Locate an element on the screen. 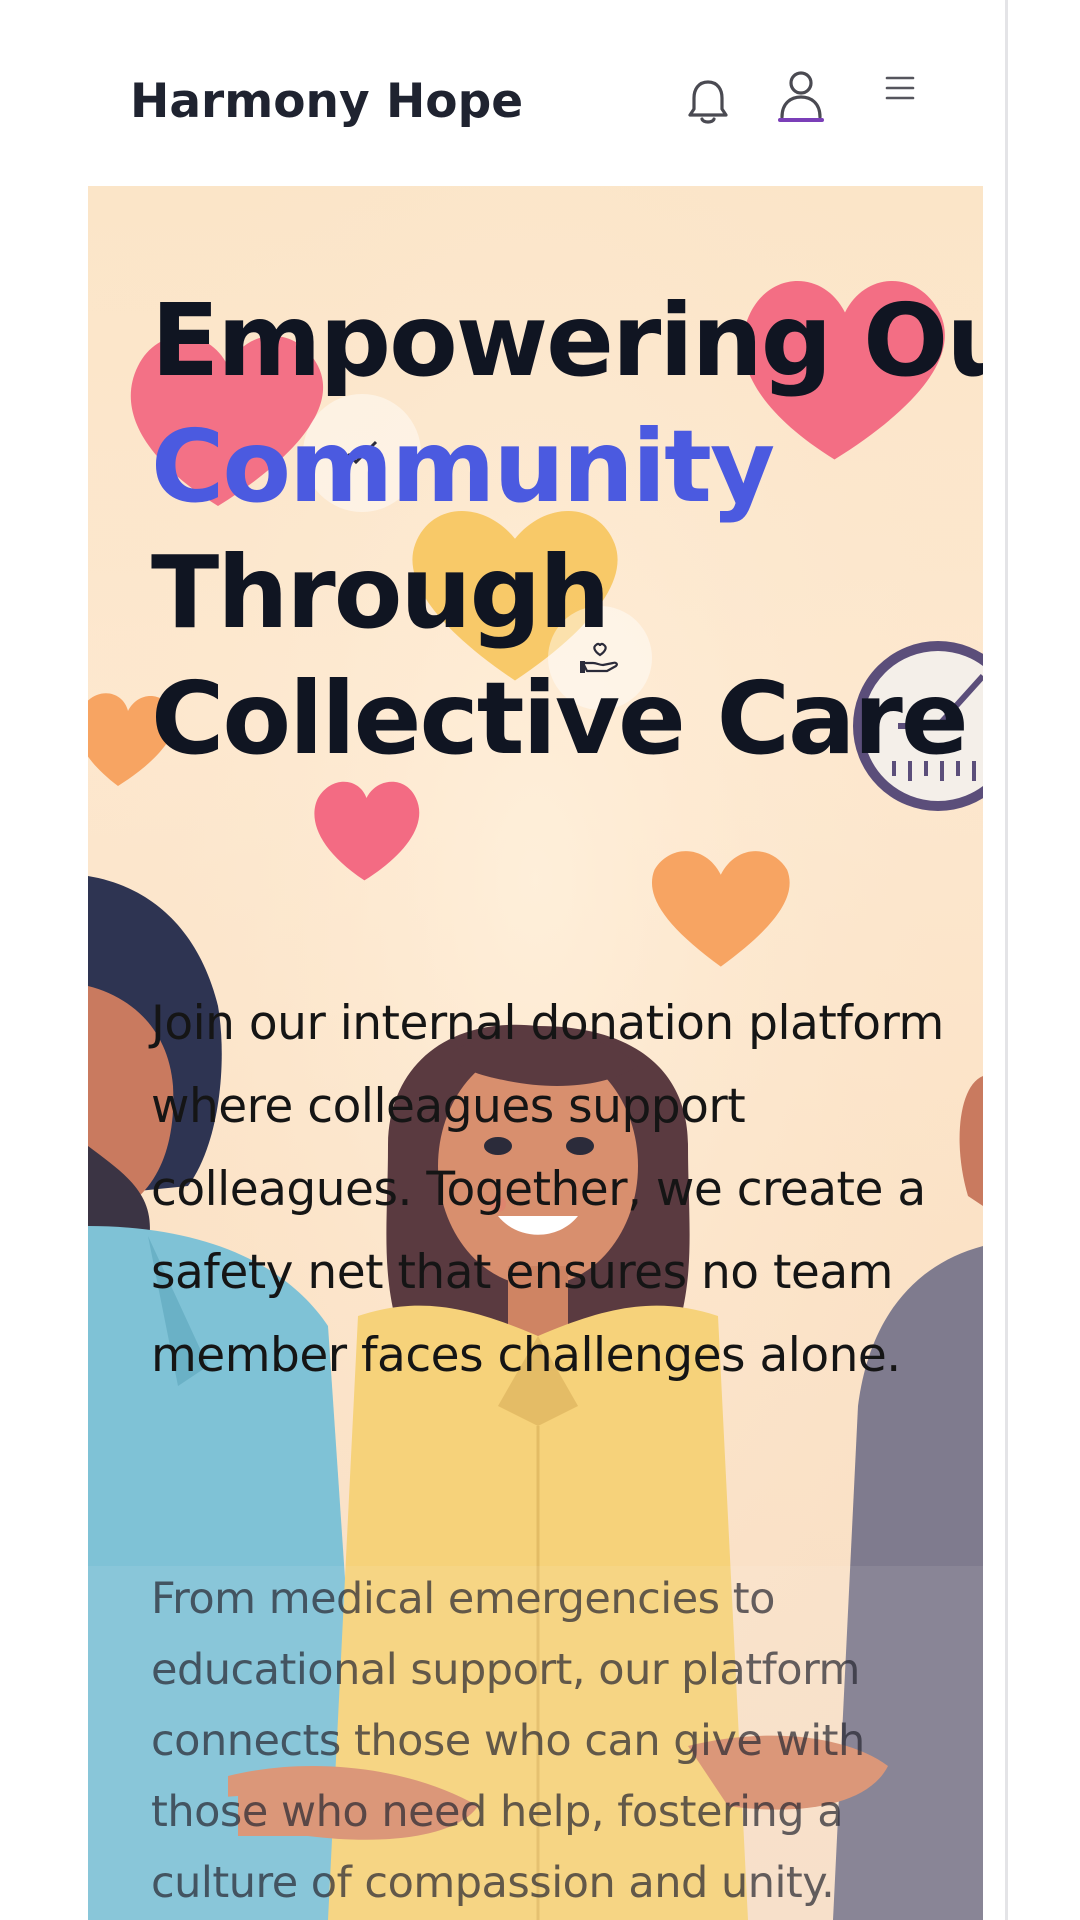 This screenshot has width=1080, height=1920. headline-line-1: Empowering Our is located at coordinates (567, 340).